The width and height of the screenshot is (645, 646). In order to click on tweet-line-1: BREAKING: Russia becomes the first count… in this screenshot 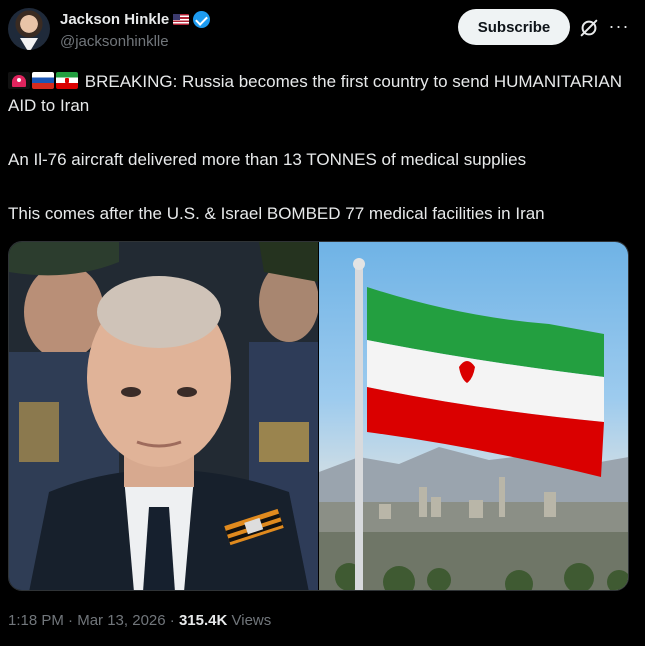, I will do `click(318, 94)`.